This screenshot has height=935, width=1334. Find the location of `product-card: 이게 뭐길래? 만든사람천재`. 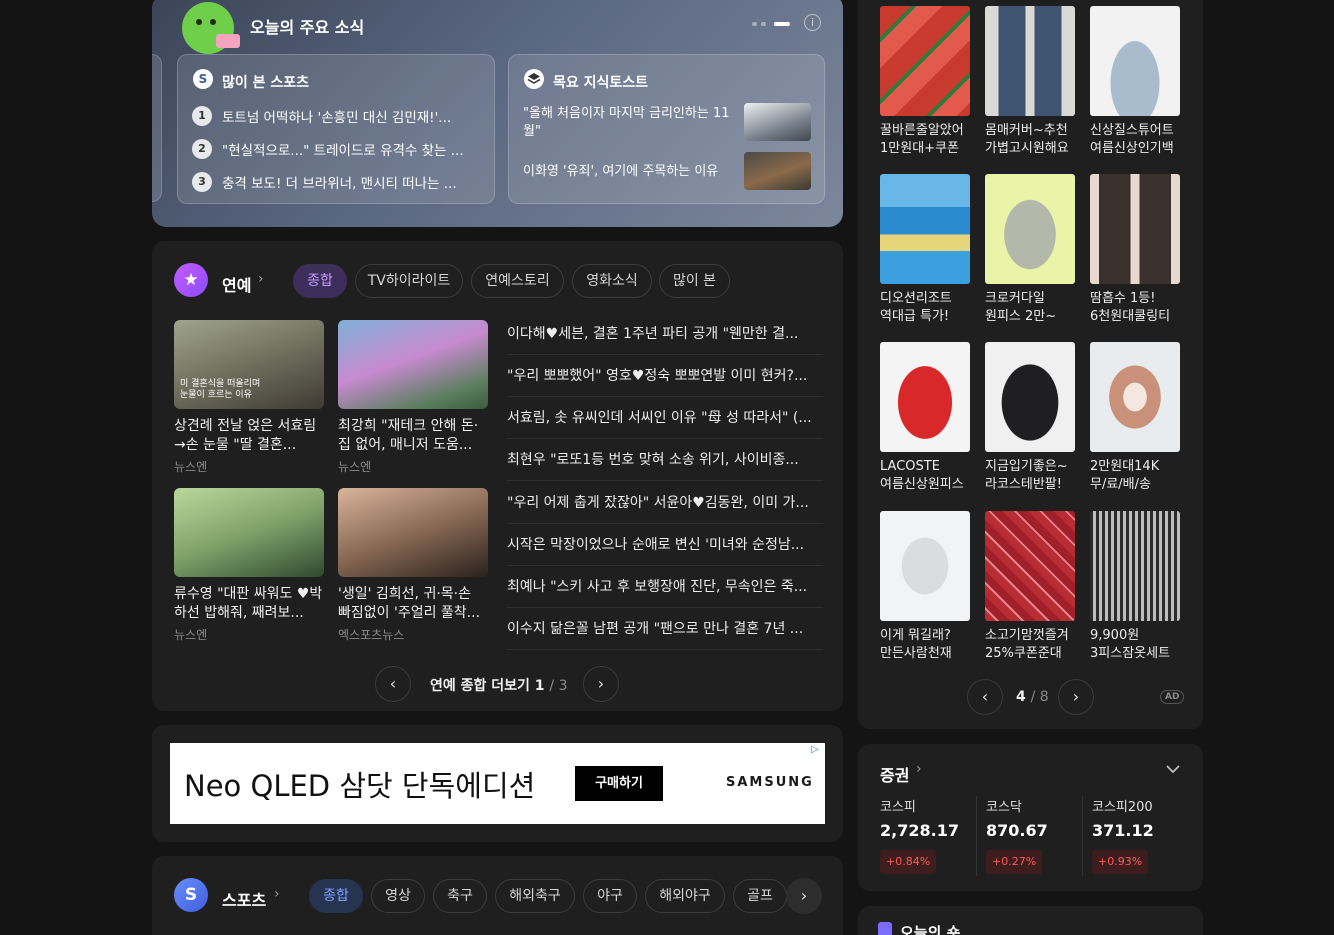

product-card: 이게 뭐길래? 만든사람천재 is located at coordinates (926, 587).